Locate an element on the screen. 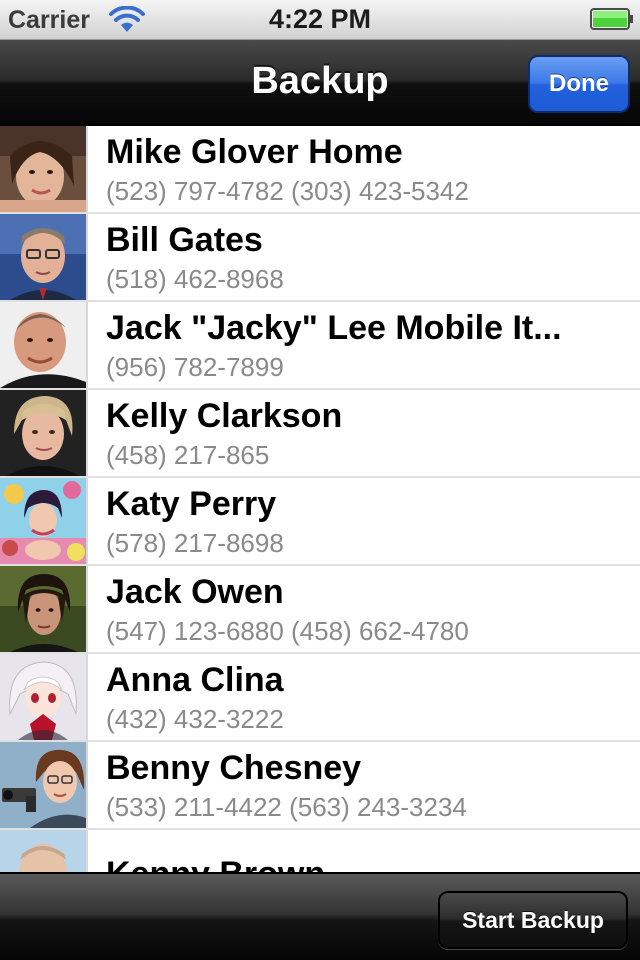 Image resolution: width=640 pixels, height=960 pixels. contact-name: Anna Clina is located at coordinates (195, 680).